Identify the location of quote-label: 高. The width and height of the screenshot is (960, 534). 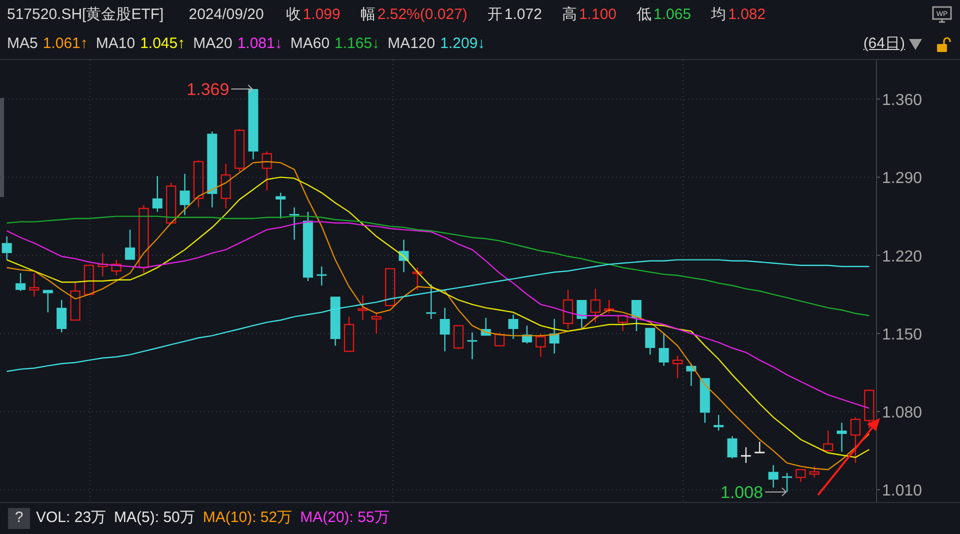
(569, 14).